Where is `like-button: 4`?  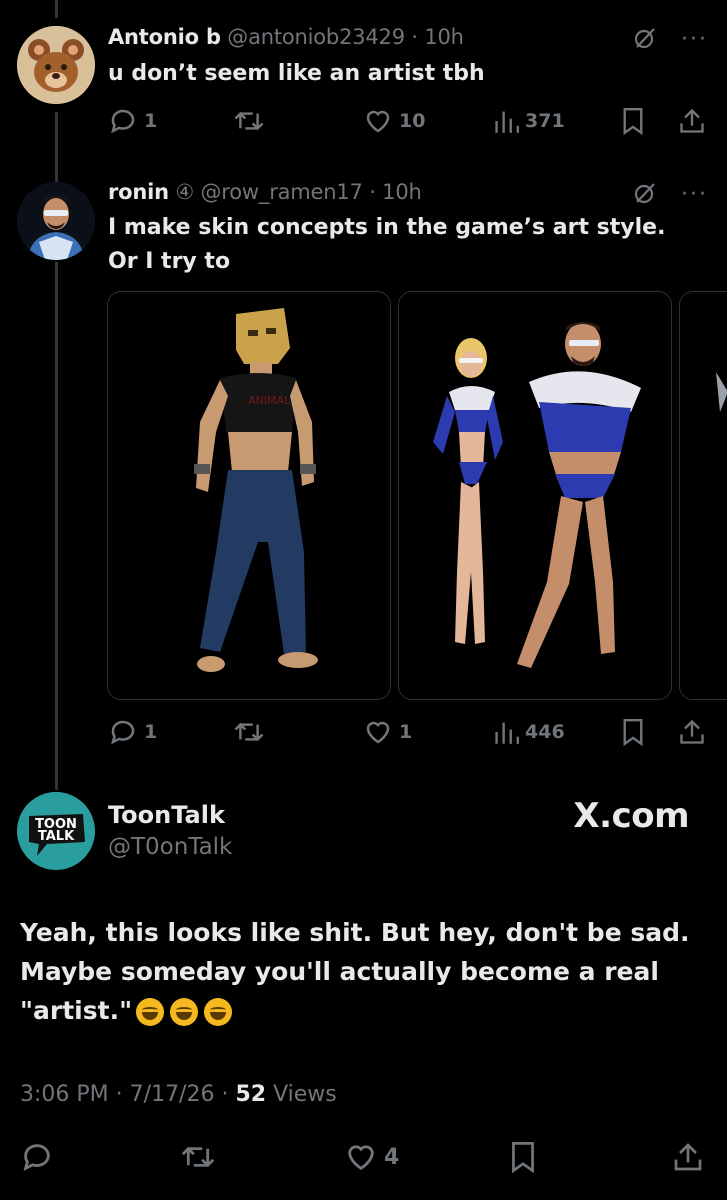 like-button: 4 is located at coordinates (371, 1157).